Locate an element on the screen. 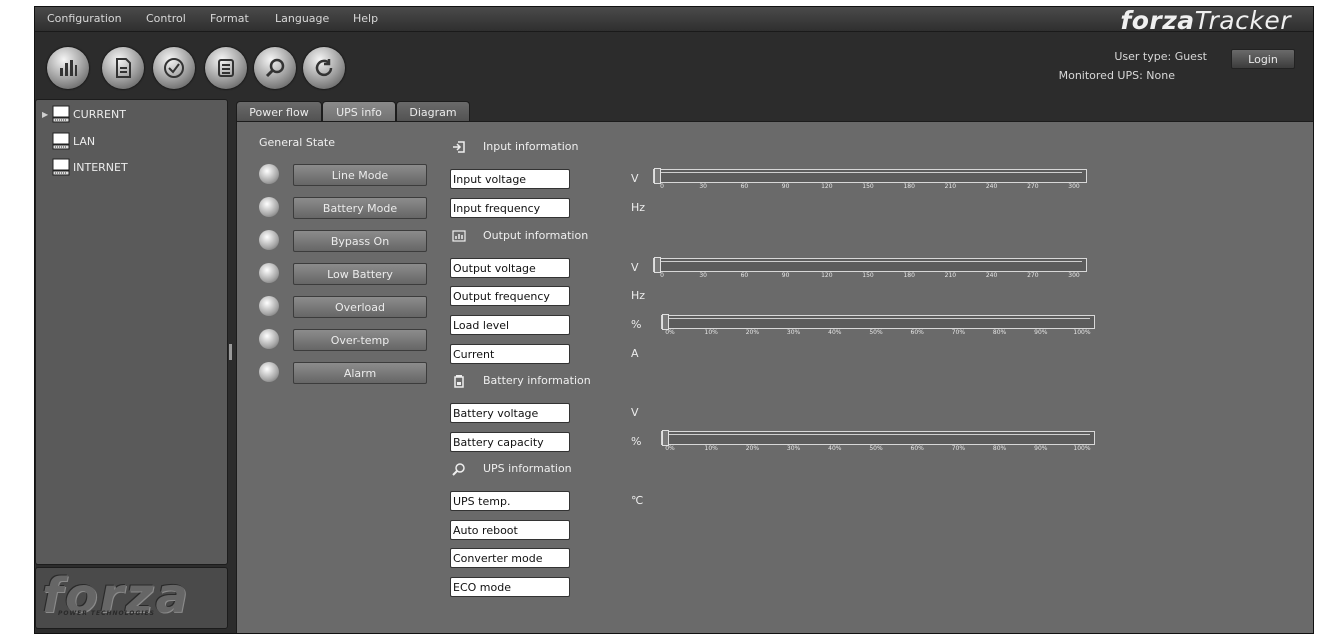 This screenshot has height=636, width=1340. device-tree: ▶ CURRENT LAN INTERNET is located at coordinates (131, 332).